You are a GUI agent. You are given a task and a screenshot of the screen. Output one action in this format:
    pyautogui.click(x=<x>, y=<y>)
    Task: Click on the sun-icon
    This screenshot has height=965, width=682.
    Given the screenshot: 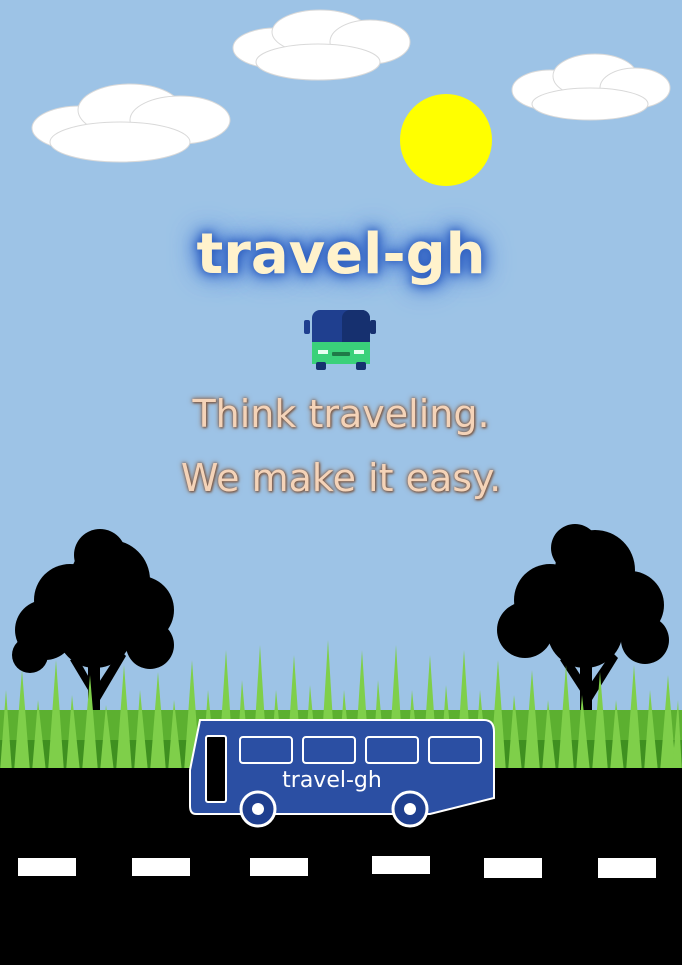 What is the action you would take?
    pyautogui.click(x=446, y=140)
    